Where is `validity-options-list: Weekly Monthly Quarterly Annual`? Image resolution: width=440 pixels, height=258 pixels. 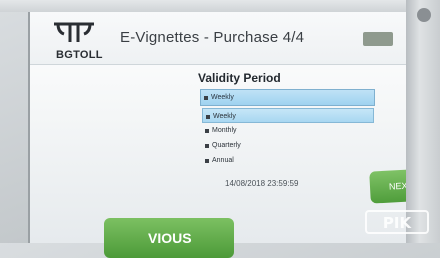
validity-options-list: Weekly Monthly Quarterly Annual is located at coordinates (288, 138).